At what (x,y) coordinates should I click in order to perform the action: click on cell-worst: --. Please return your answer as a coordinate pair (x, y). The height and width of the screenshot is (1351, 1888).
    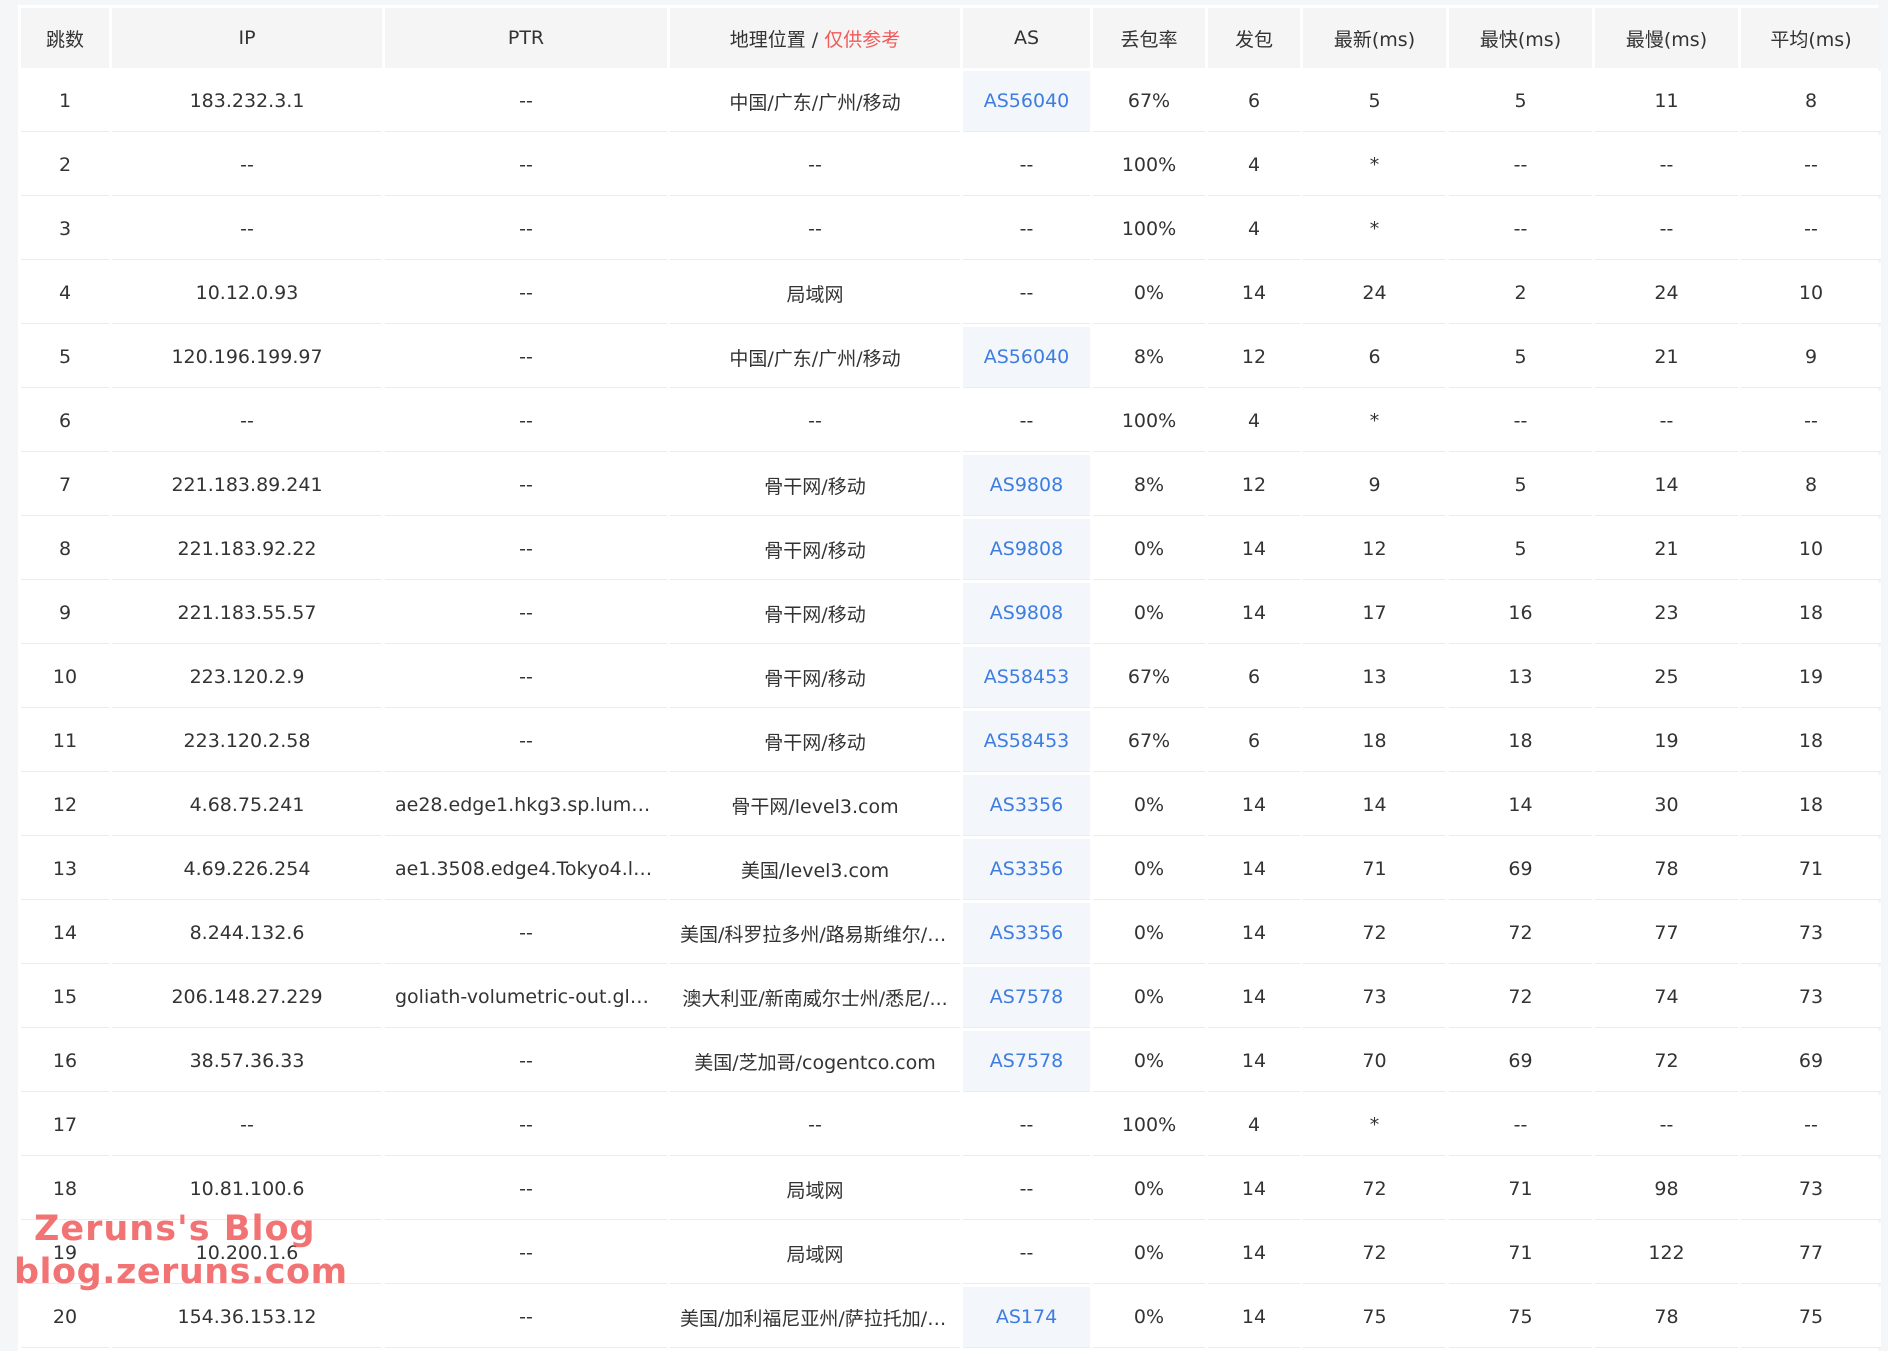
    Looking at the image, I should click on (1666, 229).